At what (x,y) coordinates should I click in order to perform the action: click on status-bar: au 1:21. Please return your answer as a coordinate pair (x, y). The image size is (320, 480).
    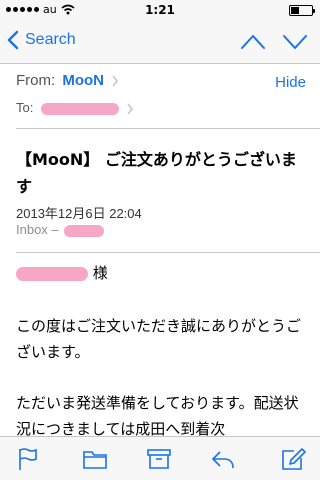
    Looking at the image, I should click on (160, 10).